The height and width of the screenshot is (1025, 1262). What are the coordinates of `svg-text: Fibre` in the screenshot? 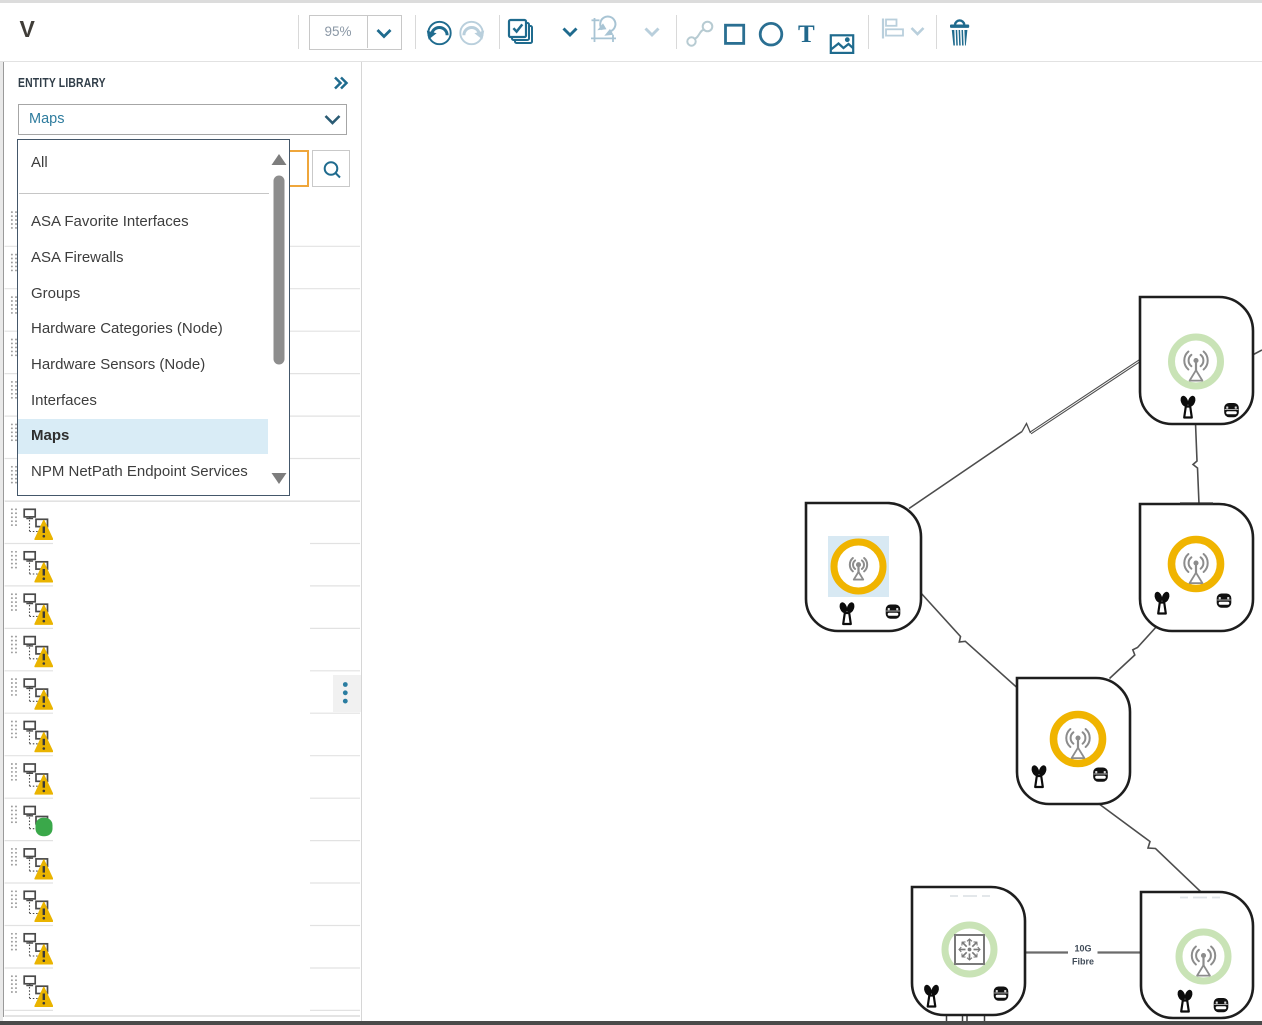 It's located at (1083, 962).